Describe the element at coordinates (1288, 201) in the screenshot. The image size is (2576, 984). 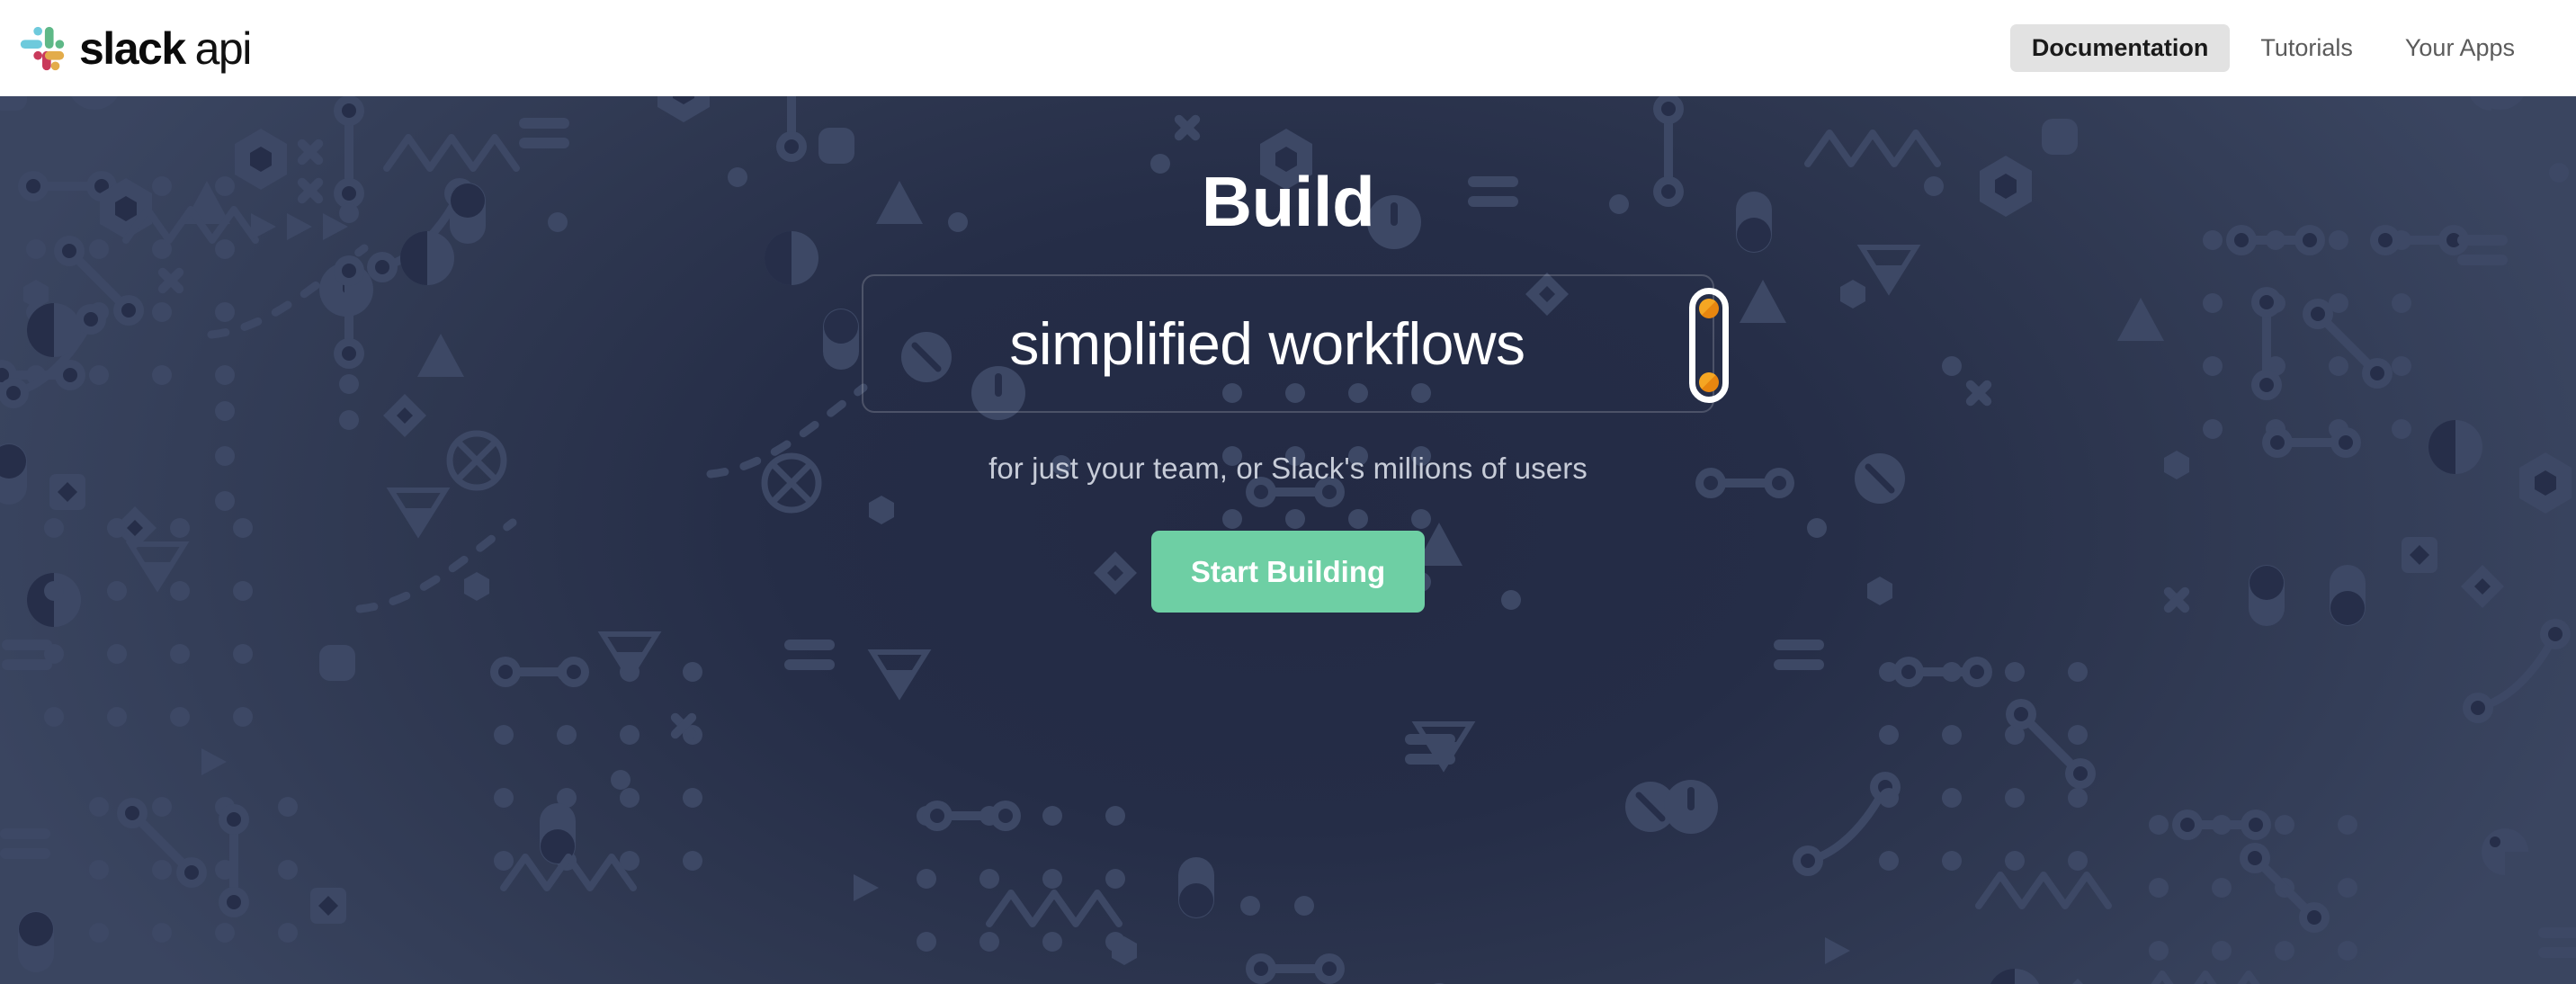
I see `page-title: Build` at that location.